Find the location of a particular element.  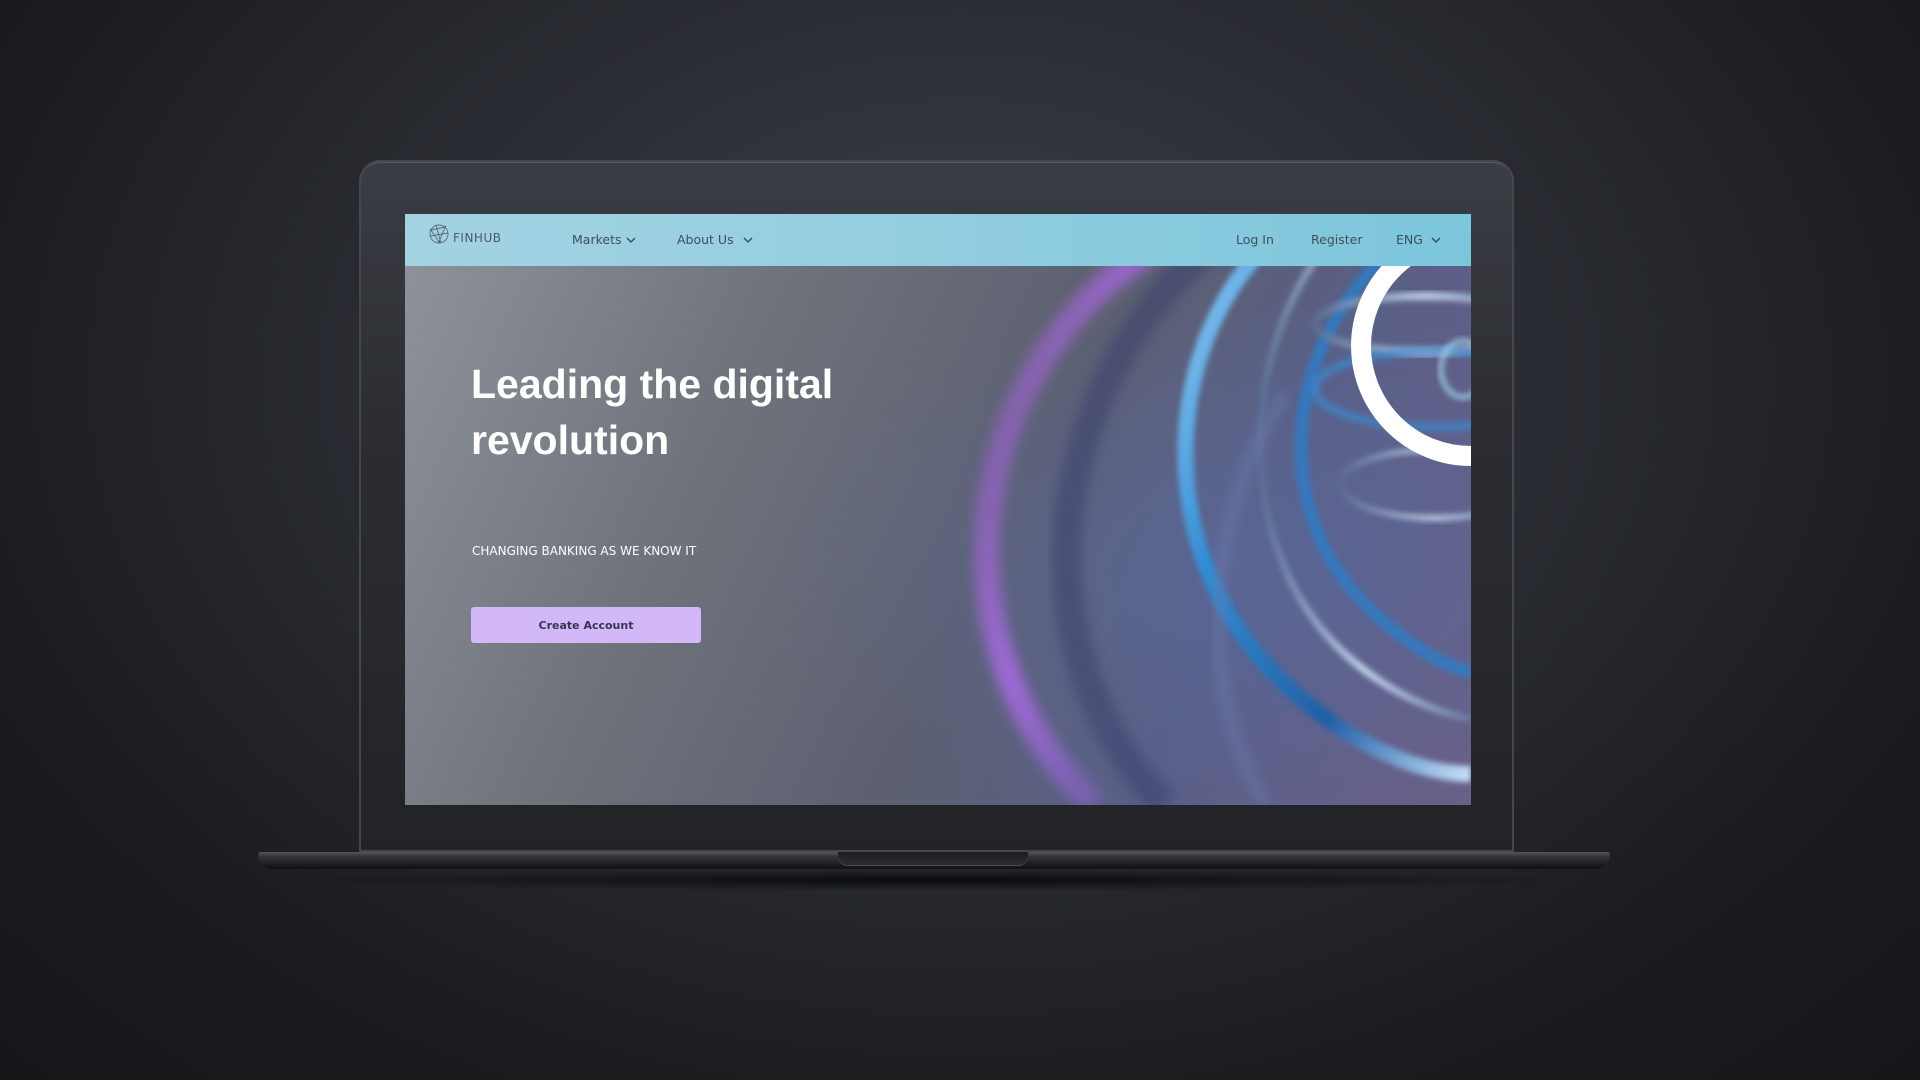

nav-markets-label: Markets is located at coordinates (597, 239).